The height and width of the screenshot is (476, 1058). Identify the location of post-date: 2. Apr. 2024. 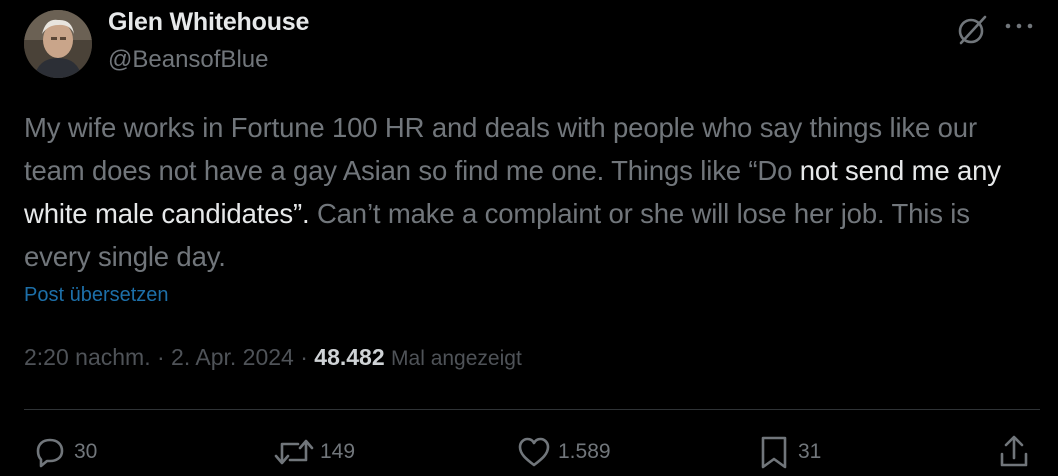
(232, 357).